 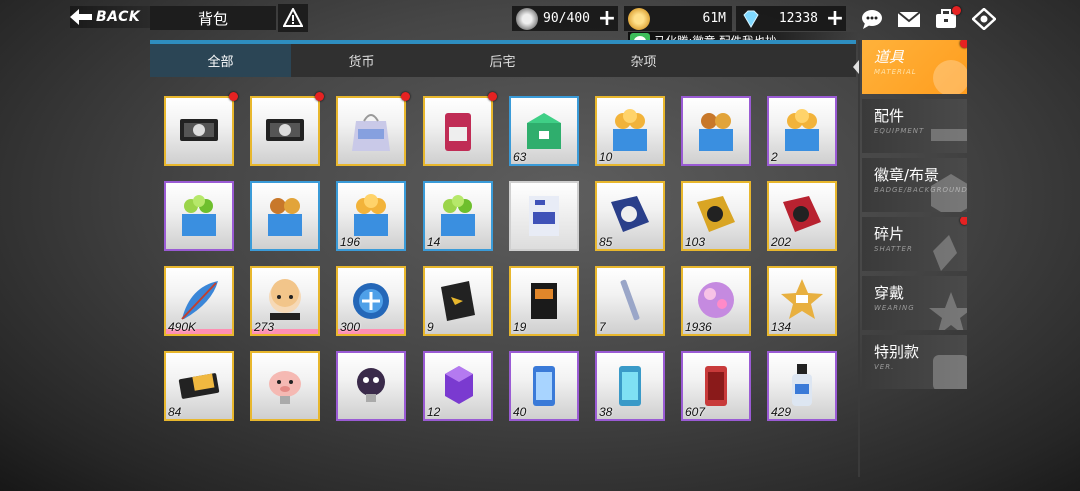 I want to click on category-shatter: 碎片 SHATTER, so click(x=914, y=244).